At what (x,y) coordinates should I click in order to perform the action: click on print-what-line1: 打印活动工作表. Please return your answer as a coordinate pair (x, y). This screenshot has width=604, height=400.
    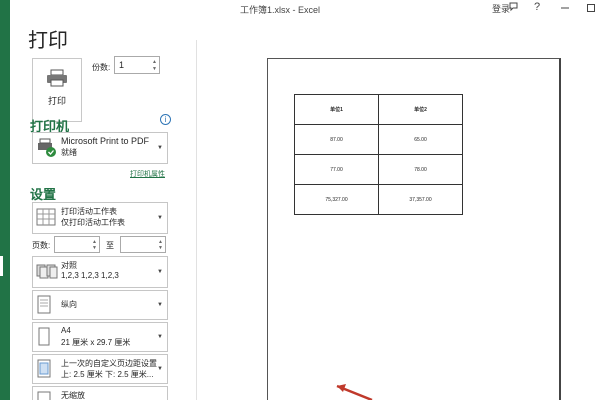
    Looking at the image, I should click on (89, 211).